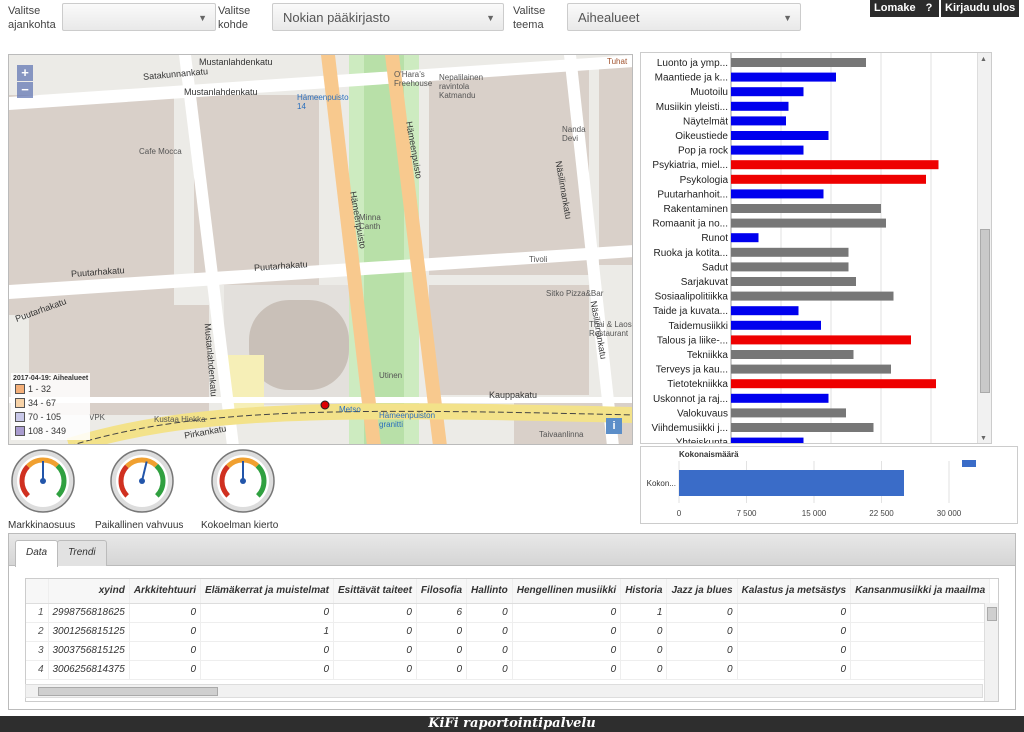 The width and height of the screenshot is (1024, 732). Describe the element at coordinates (617, 61) in the screenshot. I see `place-label: Tuhat` at that location.